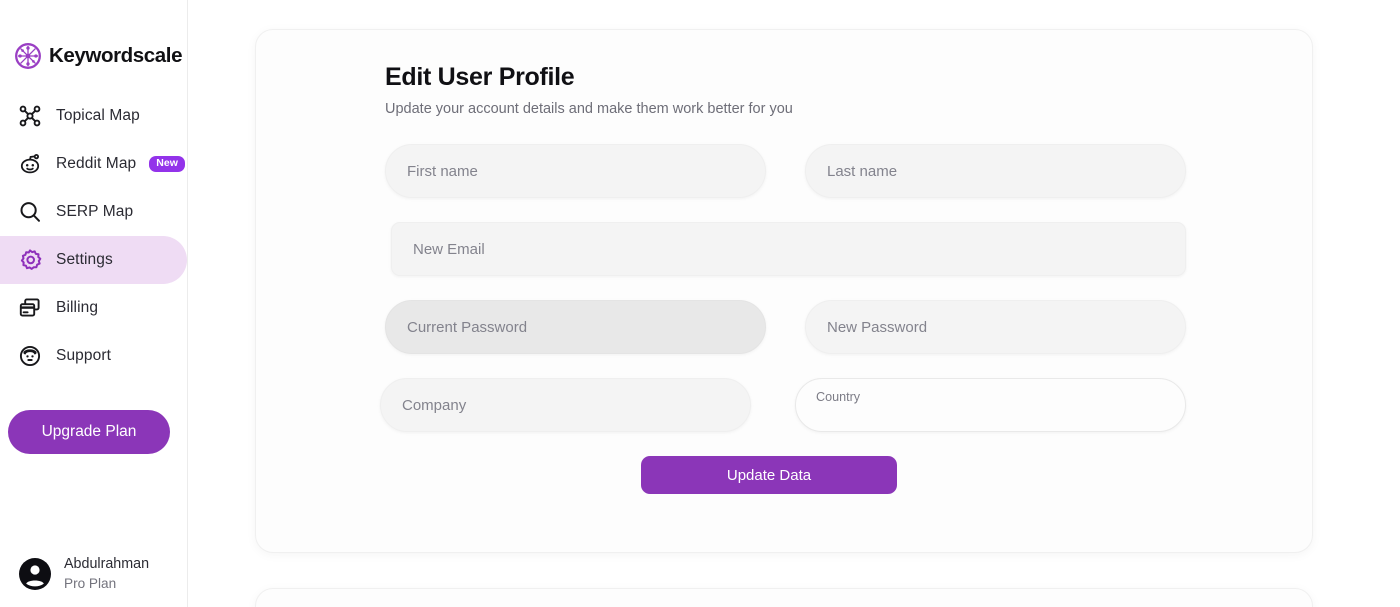 Image resolution: width=1400 pixels, height=607 pixels. I want to click on sidebar-item-billing: Billing, so click(93, 308).